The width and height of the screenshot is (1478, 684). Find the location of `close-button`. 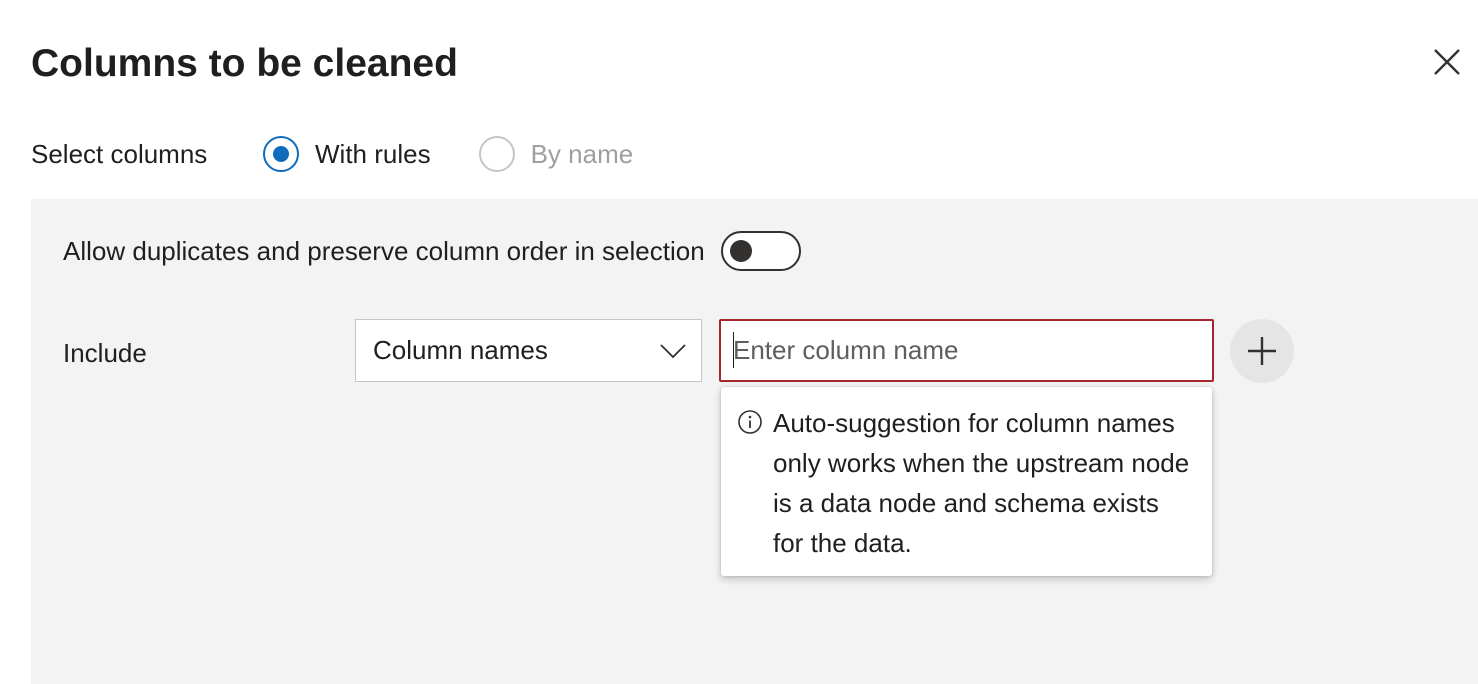

close-button is located at coordinates (1447, 62).